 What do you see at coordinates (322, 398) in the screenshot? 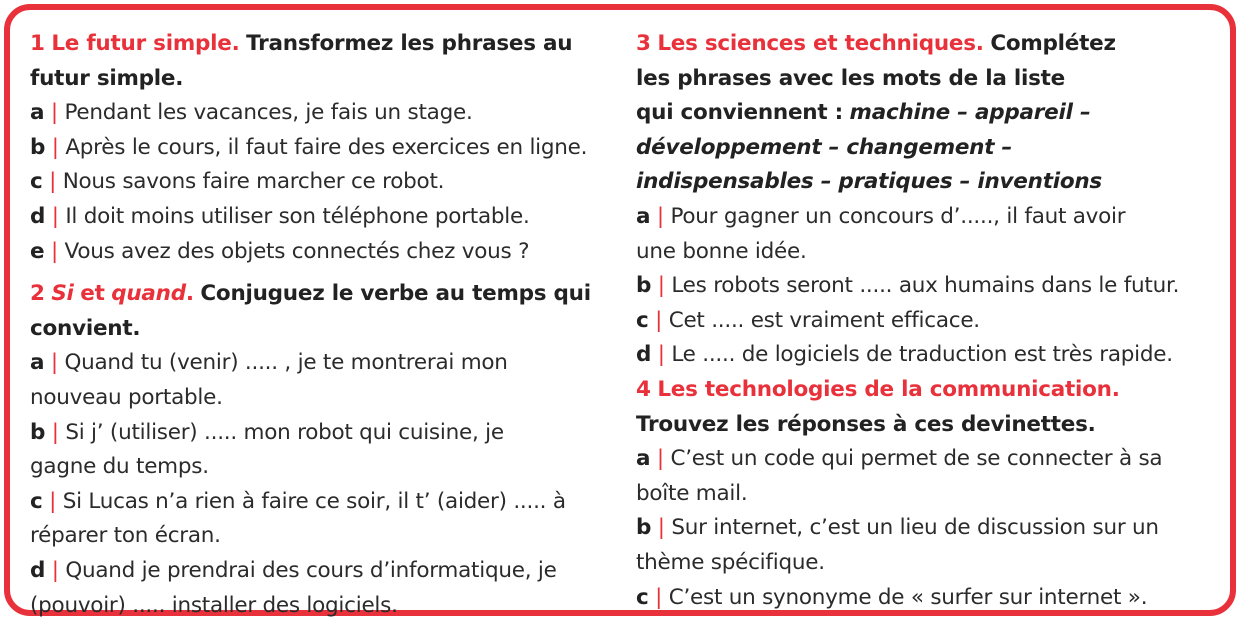
I see `exercise-2-item-a-cont: nouveau portable.` at bounding box center [322, 398].